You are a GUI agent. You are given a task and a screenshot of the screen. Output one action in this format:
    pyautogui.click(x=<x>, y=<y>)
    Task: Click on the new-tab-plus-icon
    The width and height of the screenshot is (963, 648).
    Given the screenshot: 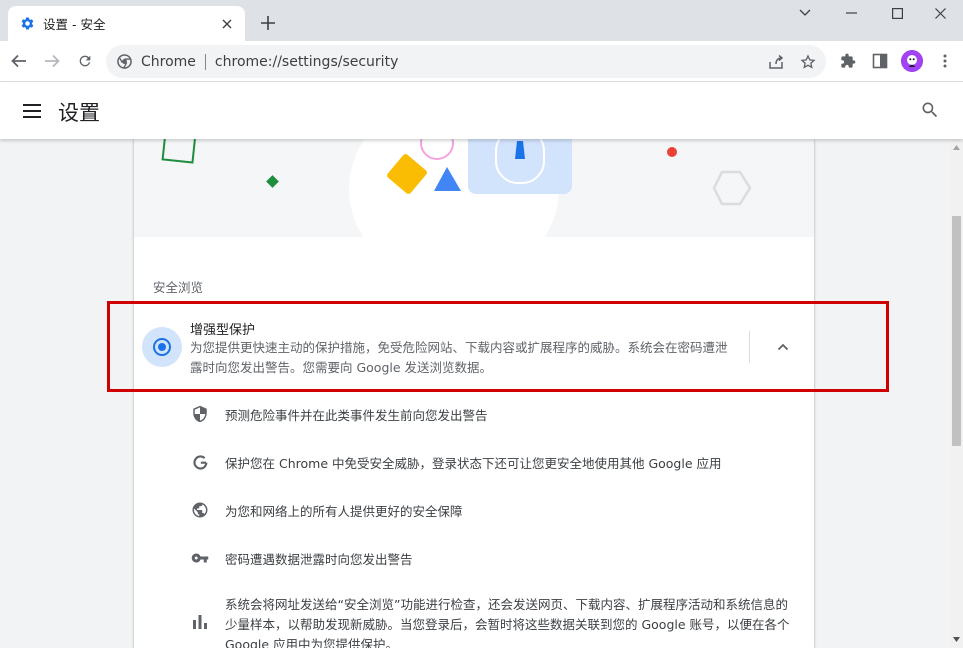 What is the action you would take?
    pyautogui.click(x=268, y=23)
    